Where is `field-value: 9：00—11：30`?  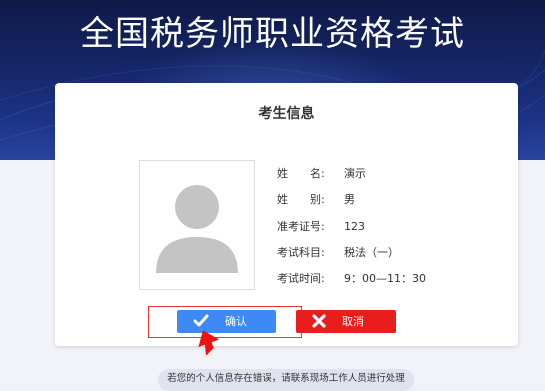
field-value: 9：00—11：30 is located at coordinates (385, 278).